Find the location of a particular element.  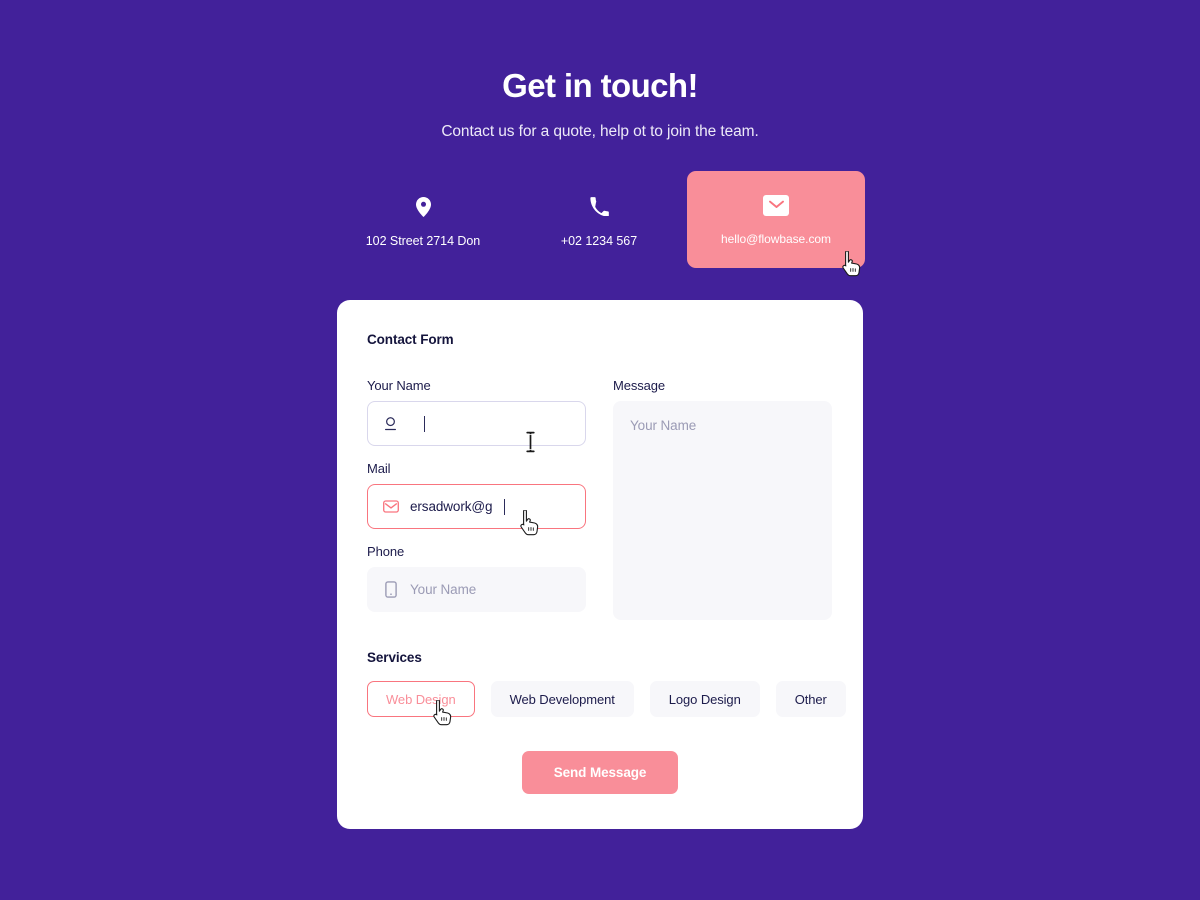

input-your-name is located at coordinates (476, 423).